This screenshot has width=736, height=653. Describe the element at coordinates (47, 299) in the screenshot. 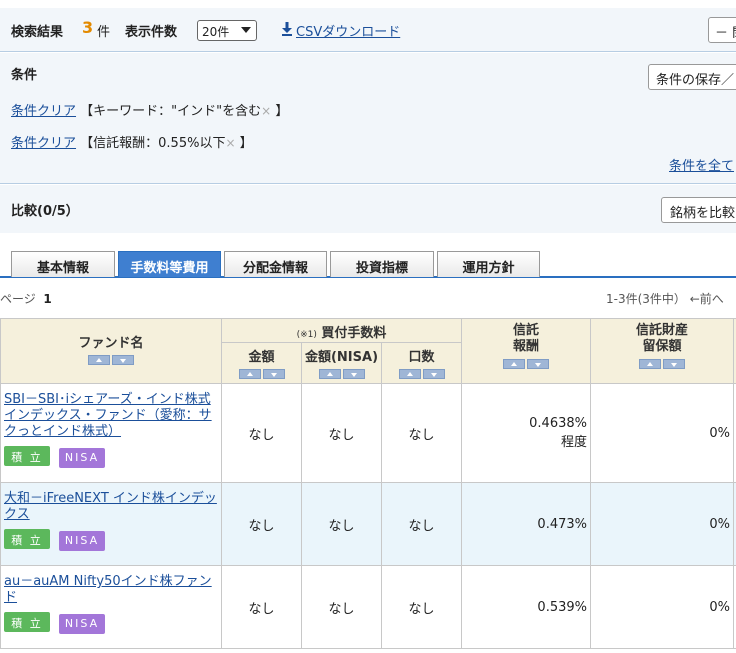

I see `current-page: 1` at that location.